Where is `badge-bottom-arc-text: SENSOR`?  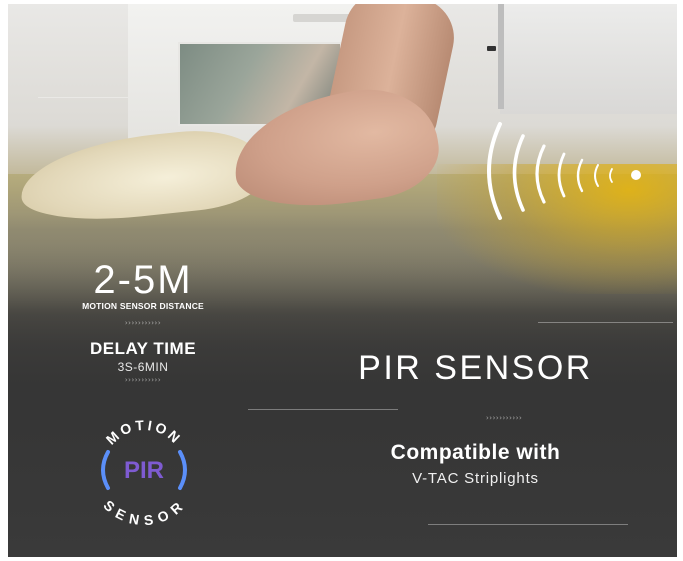
badge-bottom-arc-text: SENSOR is located at coordinates (143, 511).